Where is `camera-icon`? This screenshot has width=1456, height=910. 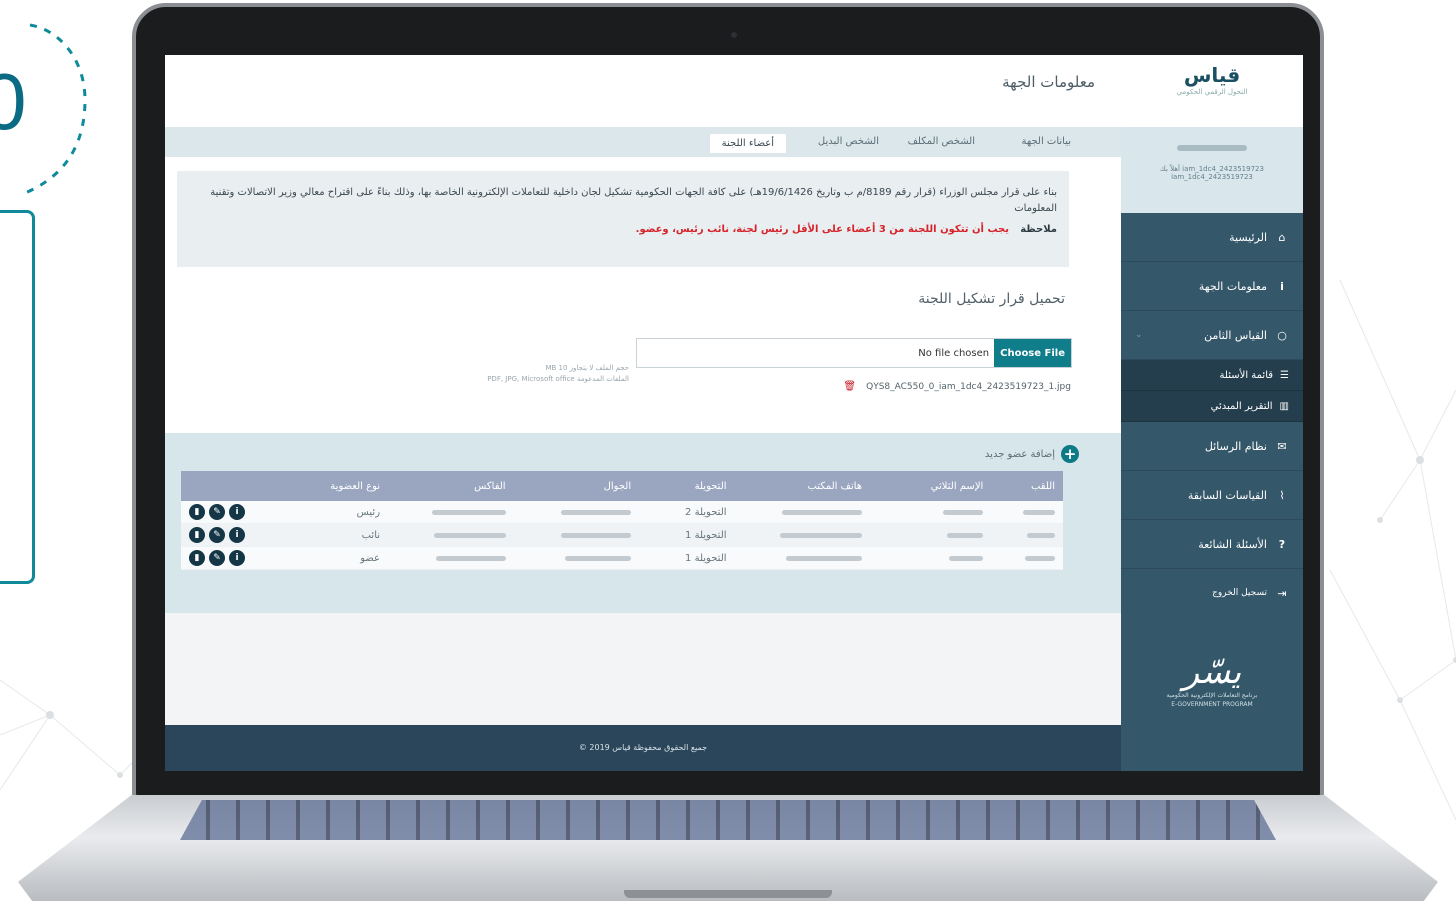
camera-icon is located at coordinates (734, 35).